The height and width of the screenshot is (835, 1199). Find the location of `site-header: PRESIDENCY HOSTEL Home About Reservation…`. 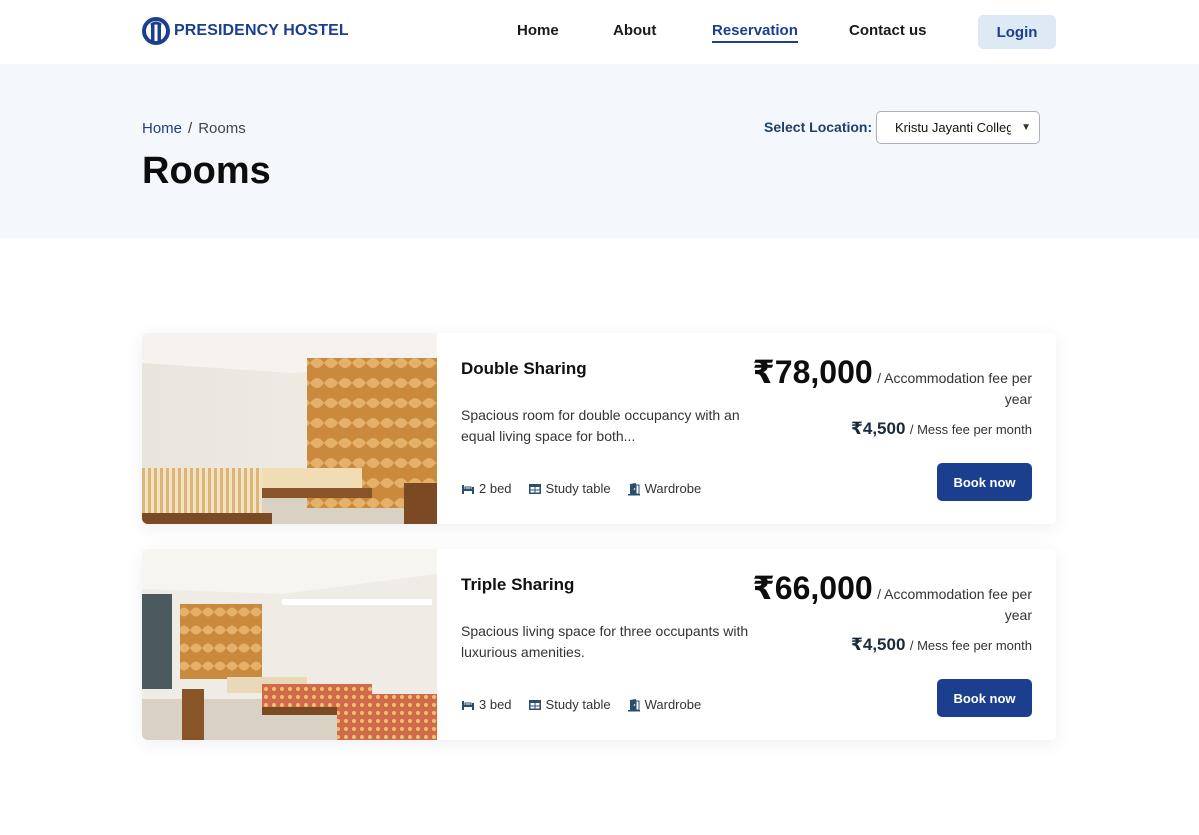

site-header: PRESIDENCY HOSTEL Home About Reservation… is located at coordinates (599, 32).